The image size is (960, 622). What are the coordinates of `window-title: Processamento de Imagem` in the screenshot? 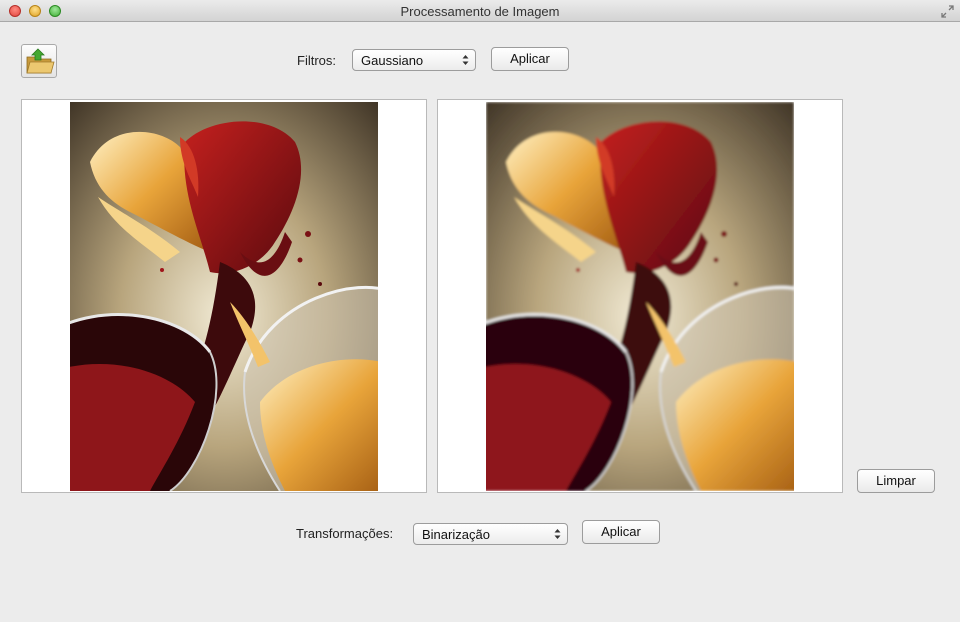 It's located at (480, 11).